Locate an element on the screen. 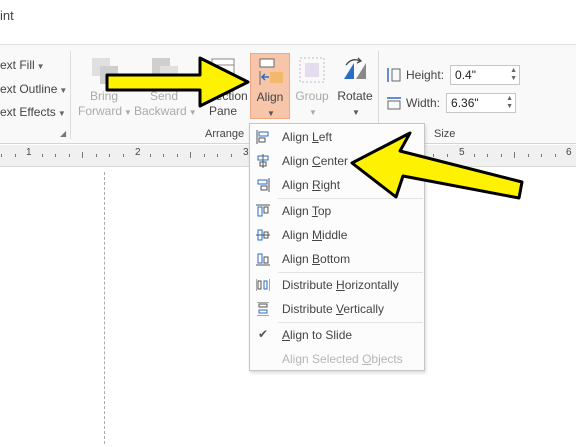 The height and width of the screenshot is (447, 576). align-right-icon is located at coordinates (263, 185).